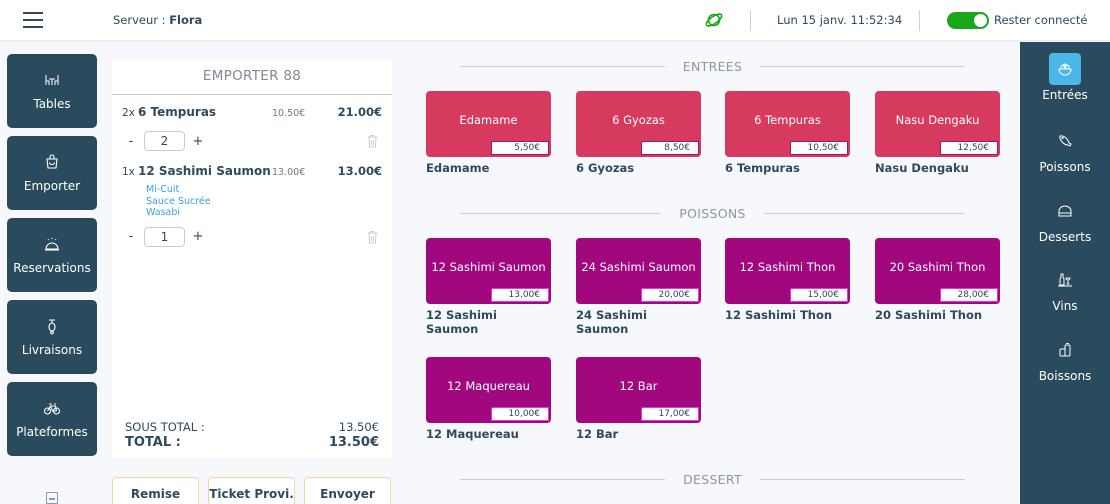  What do you see at coordinates (186, 20) in the screenshot?
I see `server-name: Flora` at bounding box center [186, 20].